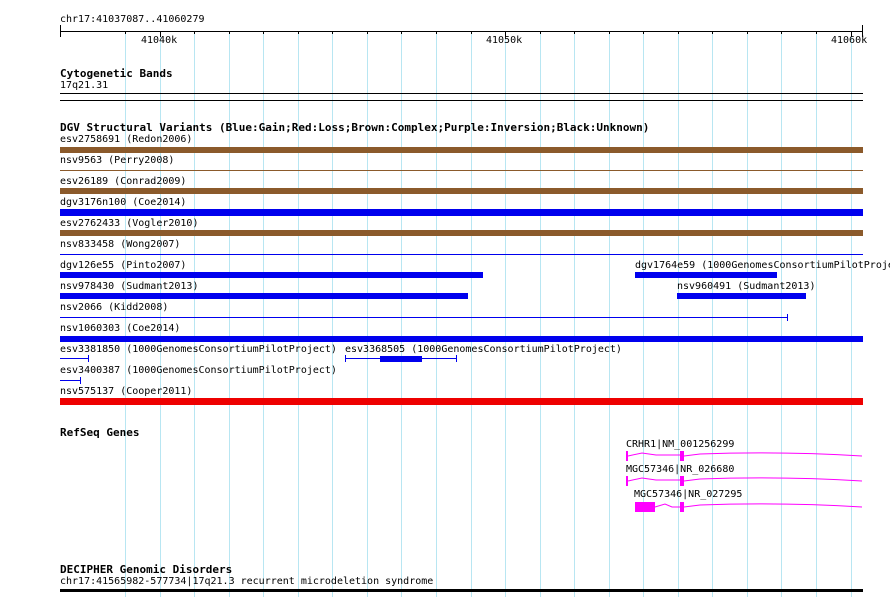 Image resolution: width=890 pixels, height=597 pixels. What do you see at coordinates (132, 19) in the screenshot?
I see `location-label: chr17:41037087..41060279` at bounding box center [132, 19].